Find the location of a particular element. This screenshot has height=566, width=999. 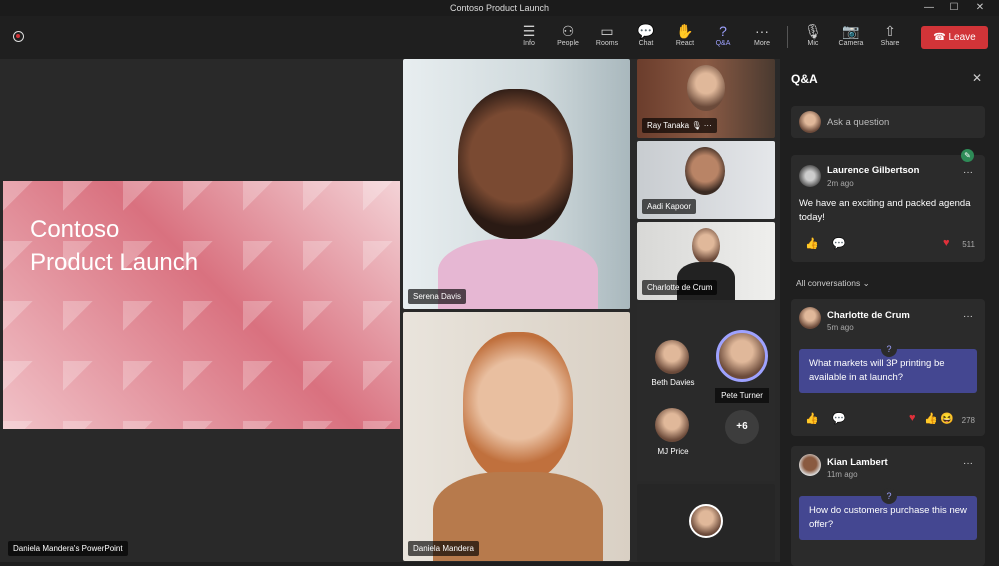

info-button: ☰ Info is located at coordinates (529, 34).